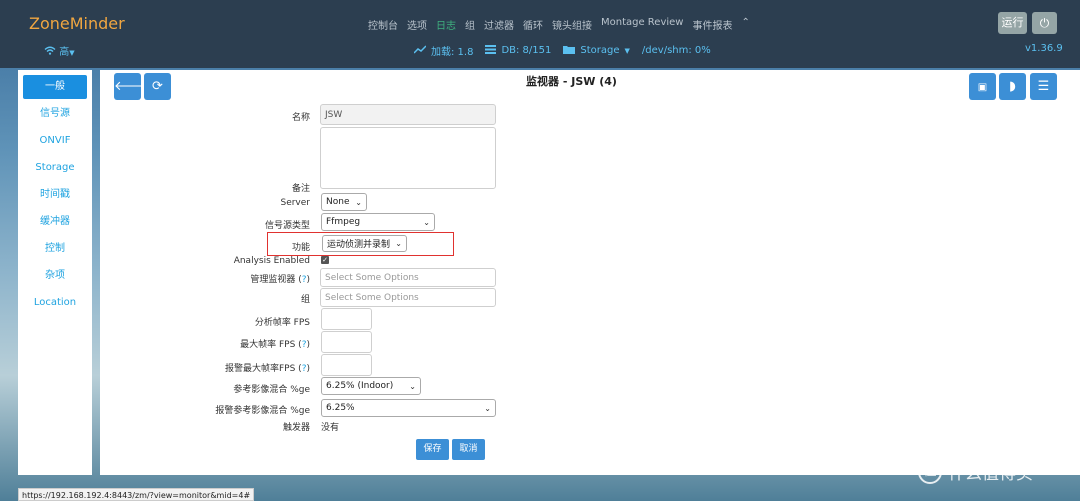 This screenshot has height=501, width=1080. Describe the element at coordinates (77, 23) in the screenshot. I see `brand-logo: ZoneMinder` at that location.